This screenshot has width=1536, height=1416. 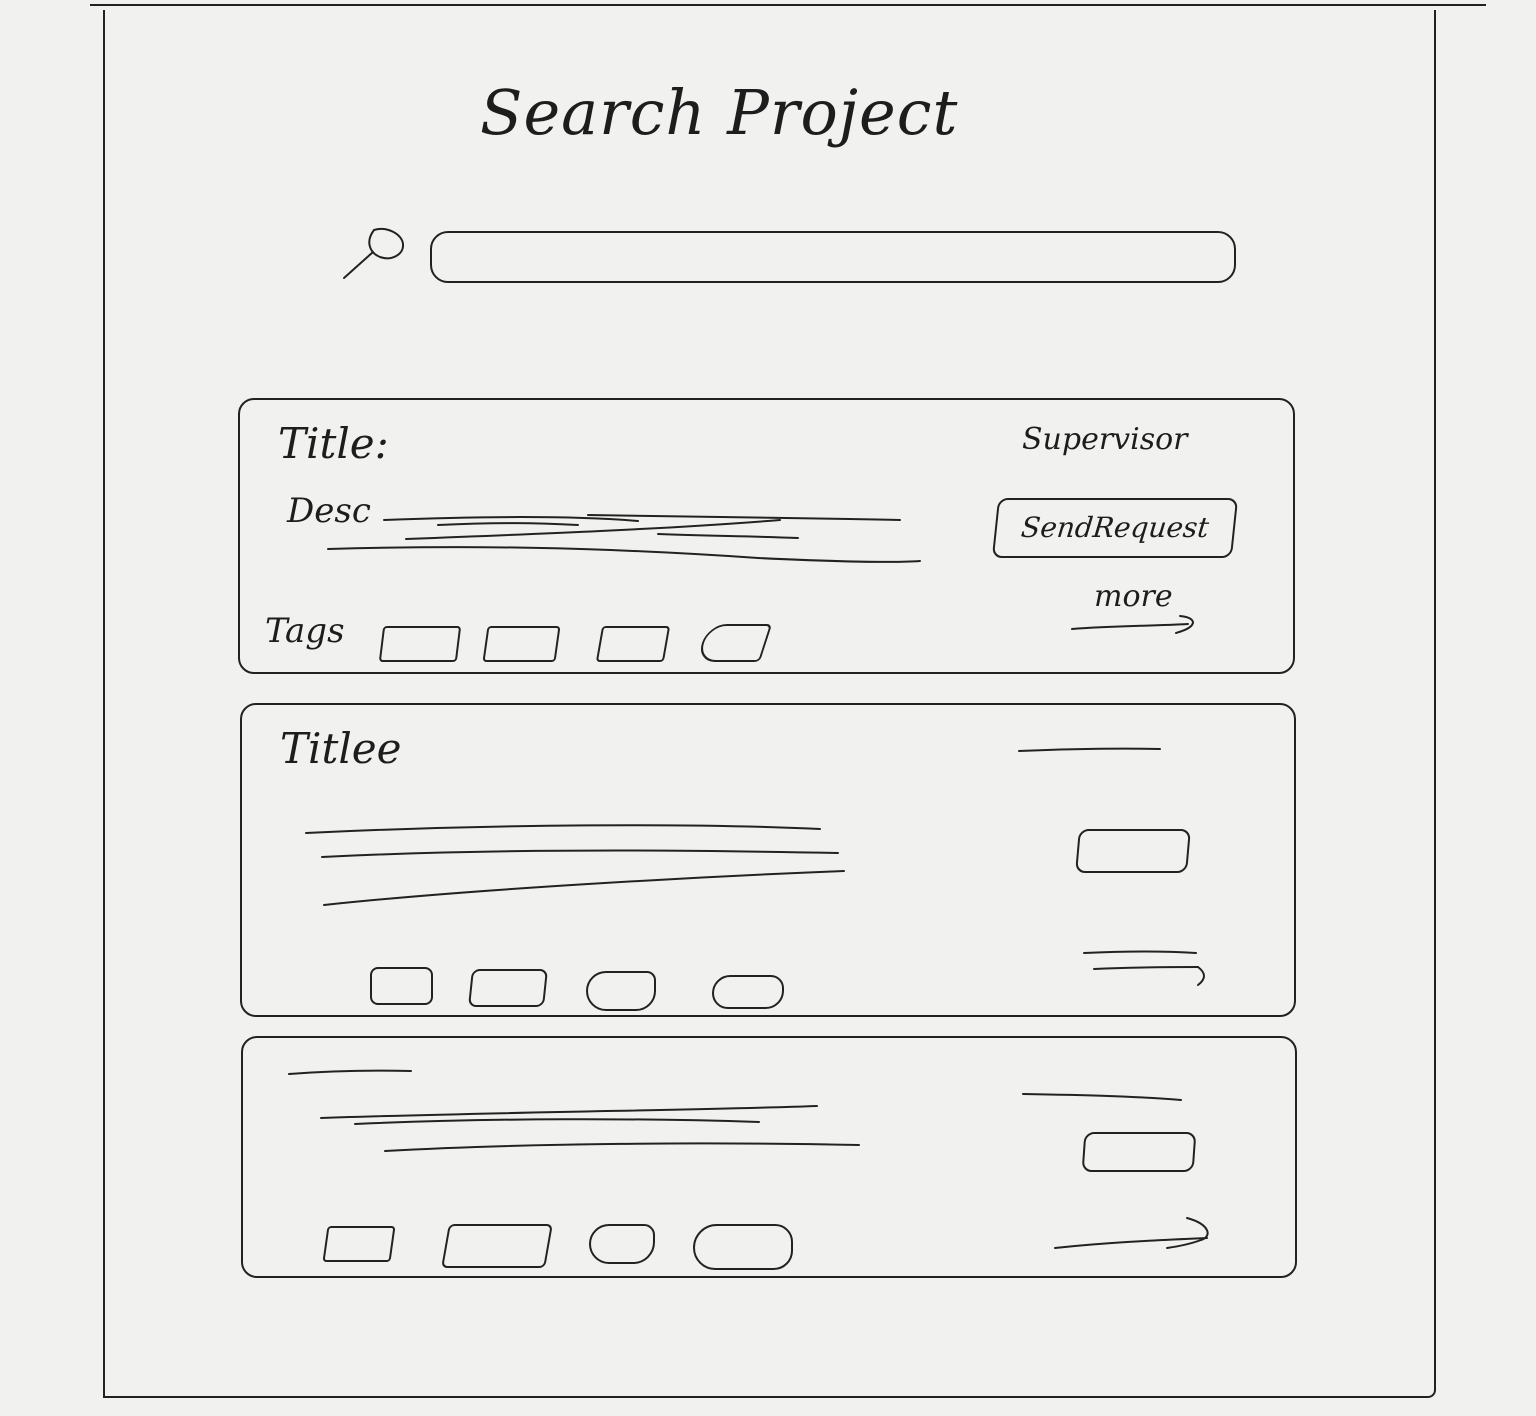 What do you see at coordinates (788, 5) in the screenshot?
I see `top-divider` at bounding box center [788, 5].